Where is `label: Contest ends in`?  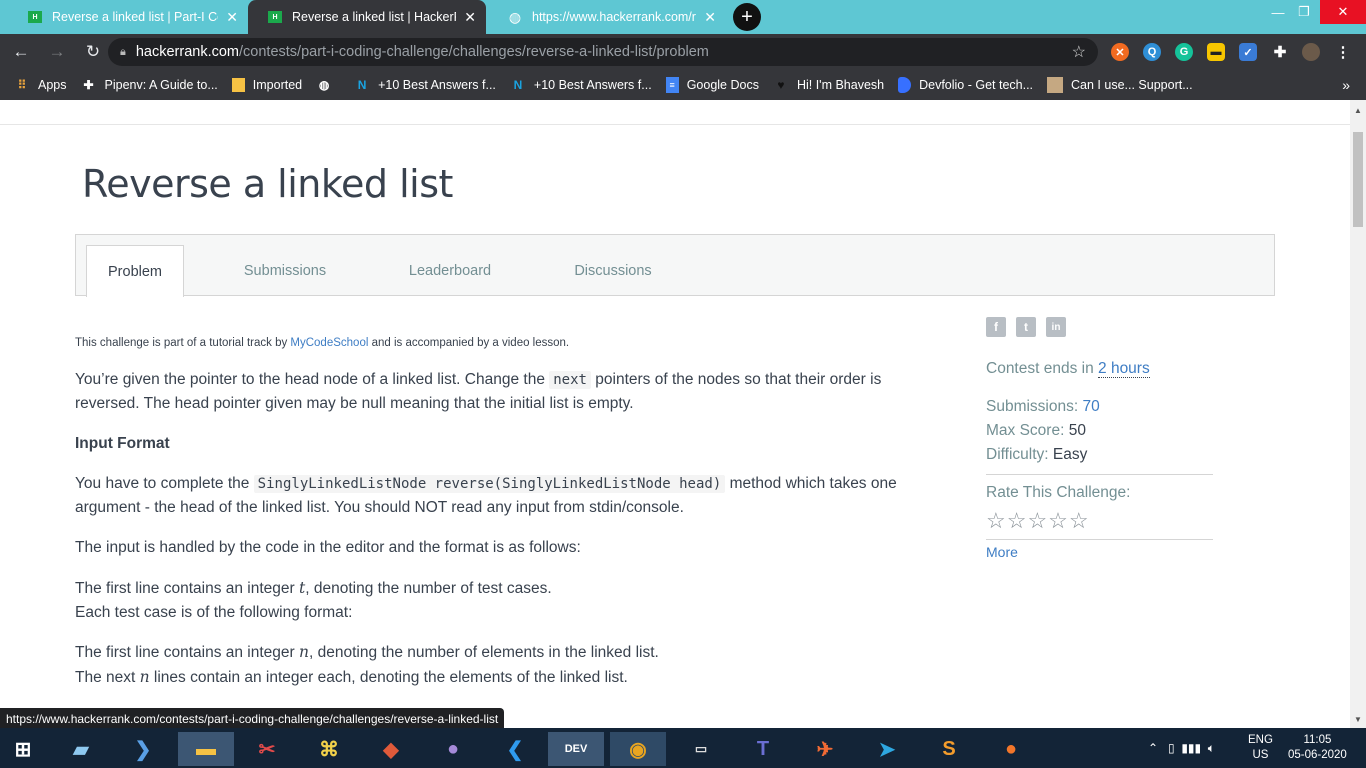
label: Contest ends in is located at coordinates (1042, 368).